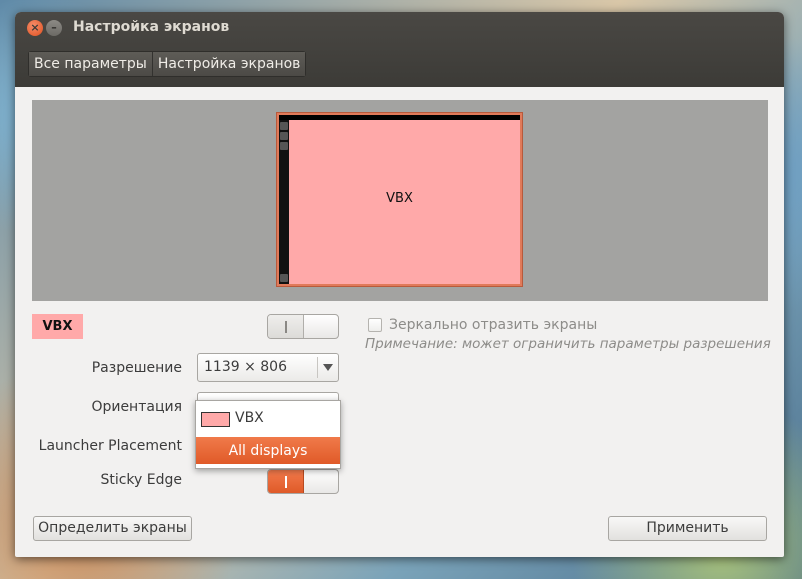 Image resolution: width=802 pixels, height=579 pixels. Describe the element at coordinates (317, 367) in the screenshot. I see `combo-separator` at that location.